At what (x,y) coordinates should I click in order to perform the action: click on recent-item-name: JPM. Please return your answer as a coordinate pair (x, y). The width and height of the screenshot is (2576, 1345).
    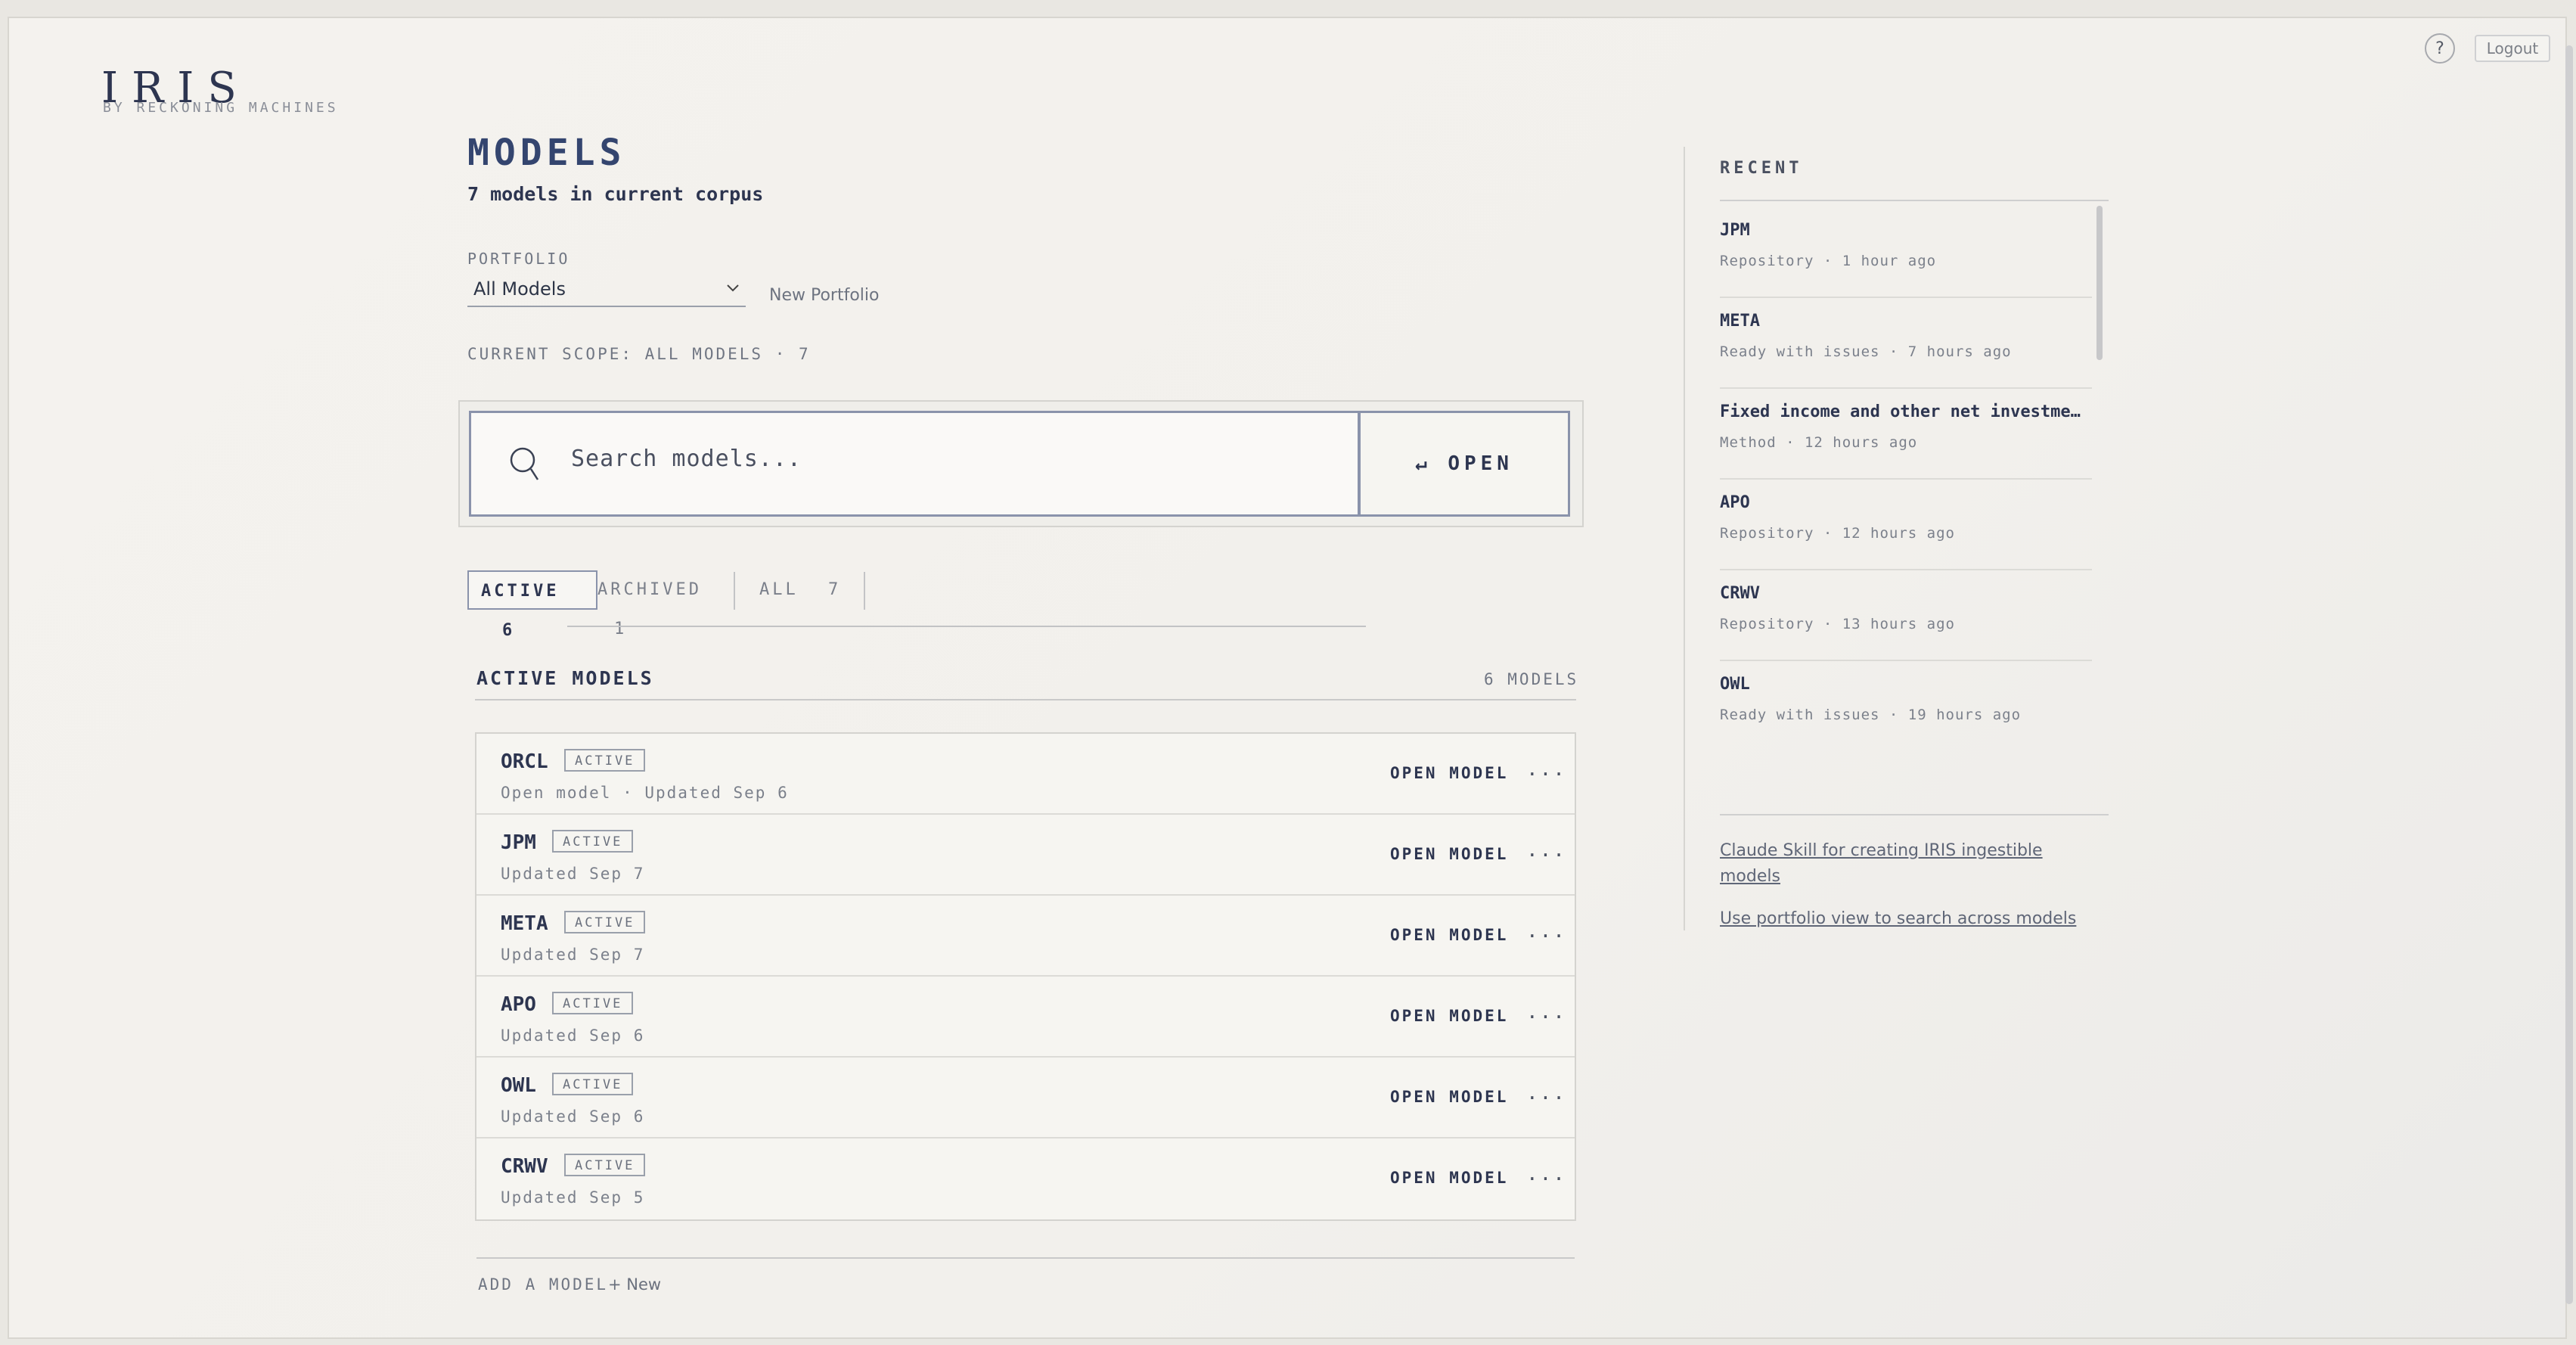
    Looking at the image, I should click on (1735, 230).